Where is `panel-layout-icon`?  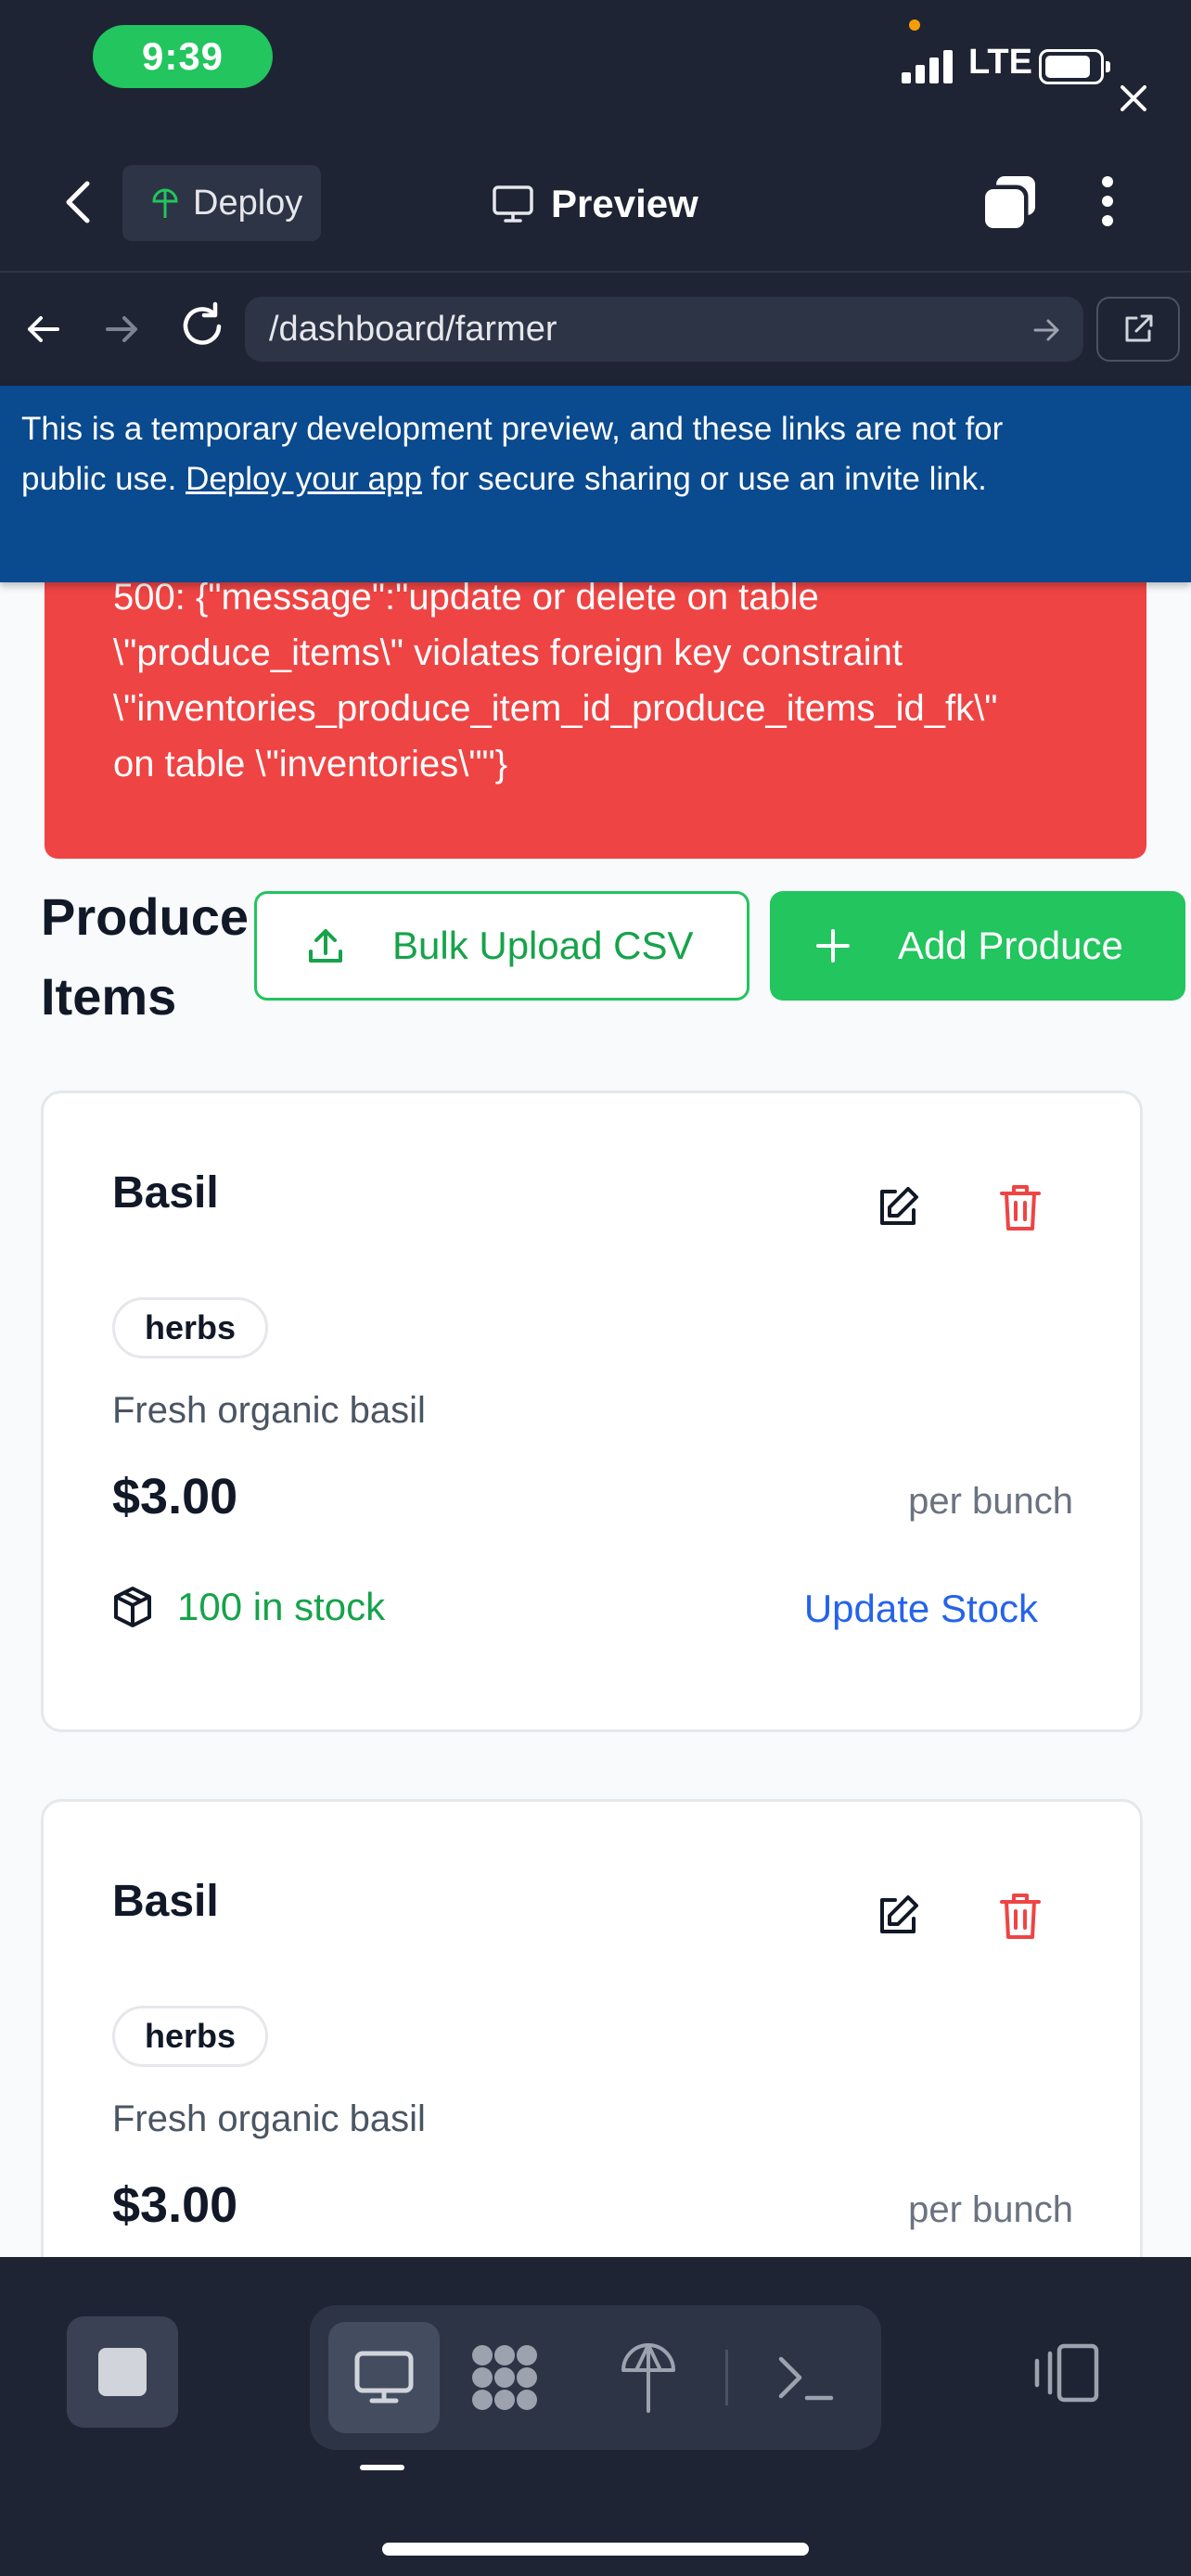
panel-layout-icon is located at coordinates (1066, 2373).